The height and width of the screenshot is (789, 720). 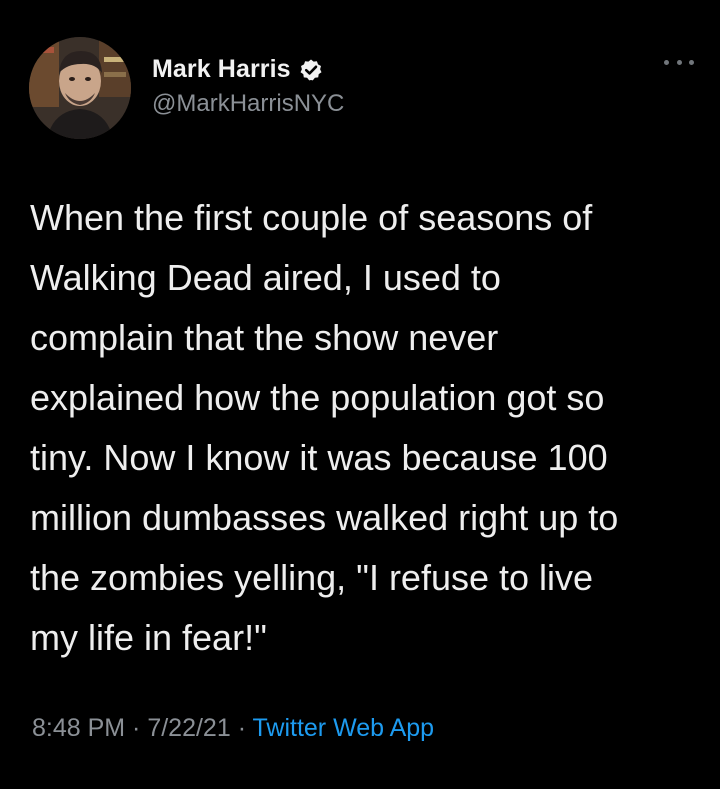 I want to click on author-handle: @MarkHarrisNYC, so click(x=248, y=104).